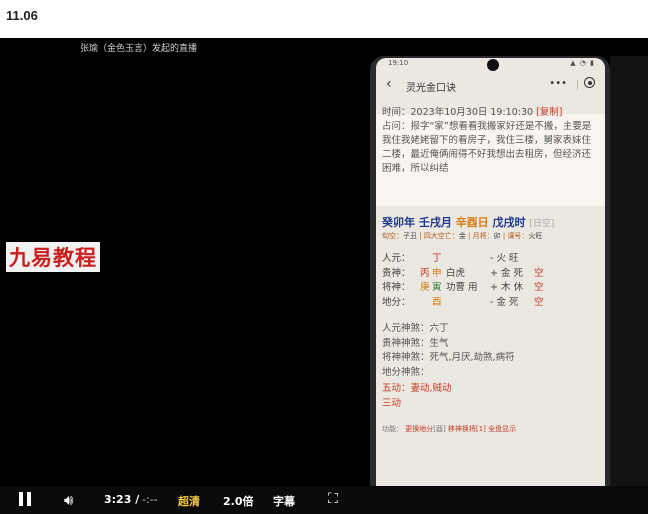 The width and height of the screenshot is (648, 514). I want to click on fullscreen-icon: ⛶, so click(333, 499).